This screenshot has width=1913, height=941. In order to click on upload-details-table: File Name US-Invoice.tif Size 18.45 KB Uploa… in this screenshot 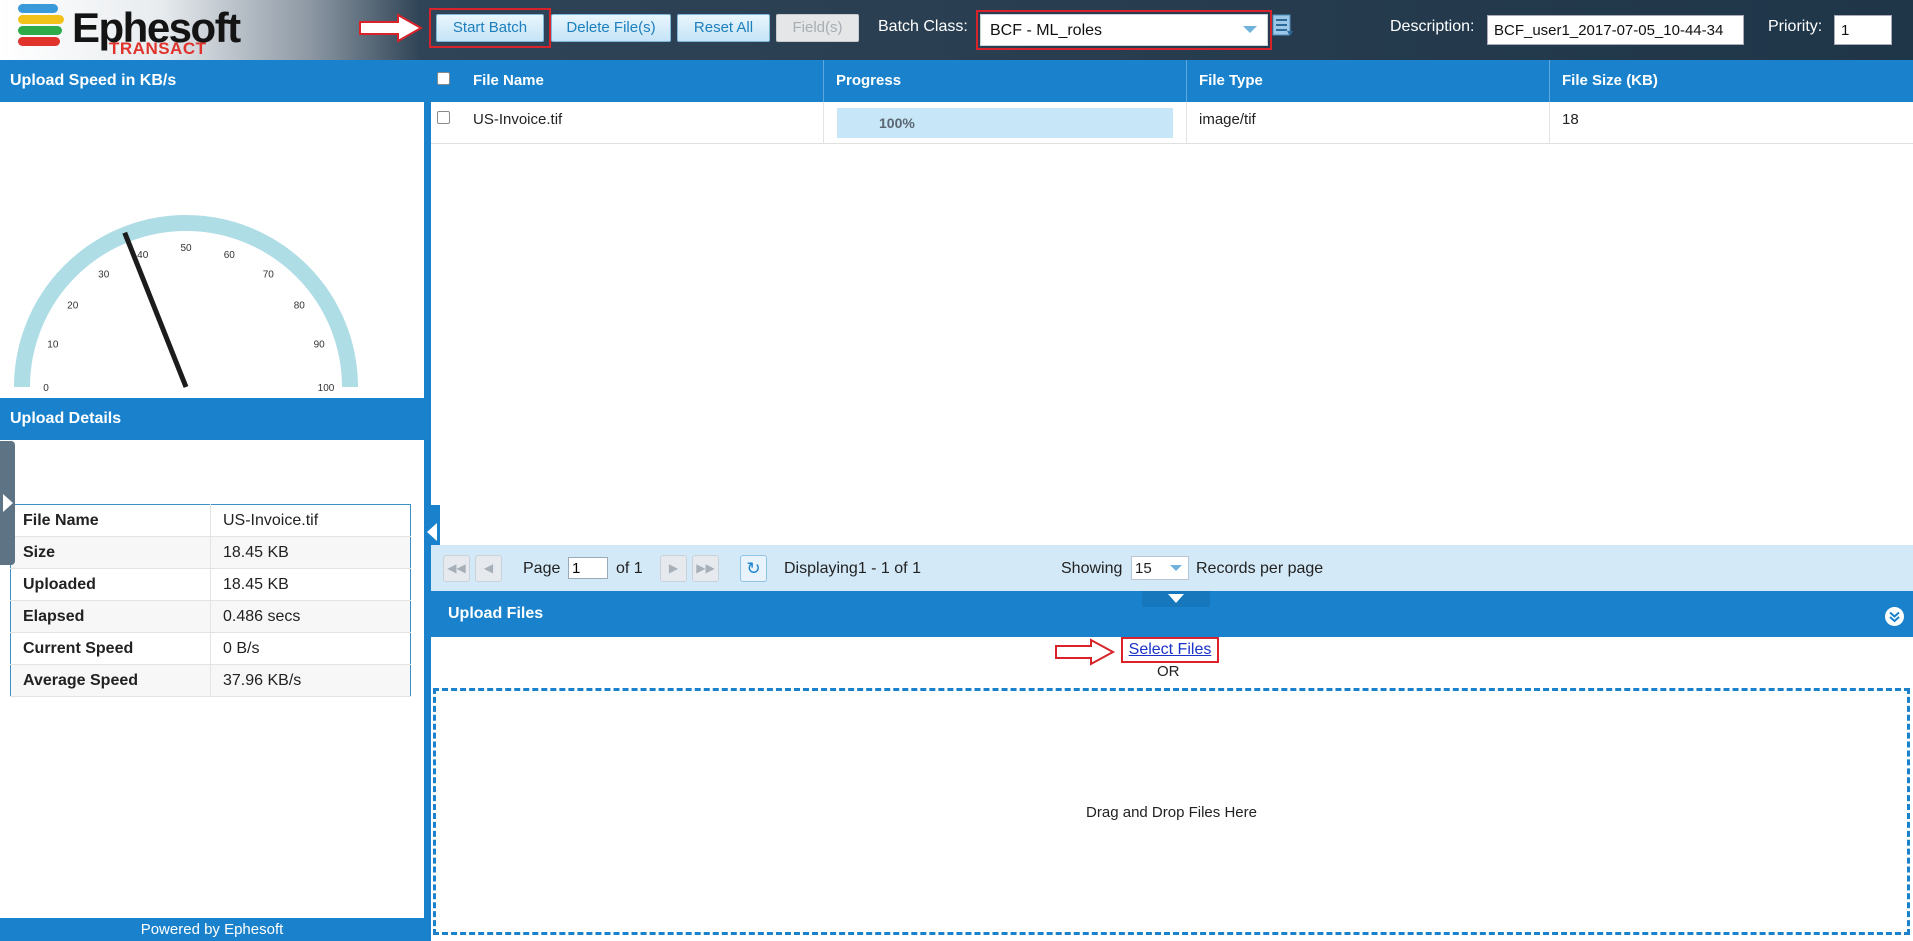, I will do `click(210, 600)`.